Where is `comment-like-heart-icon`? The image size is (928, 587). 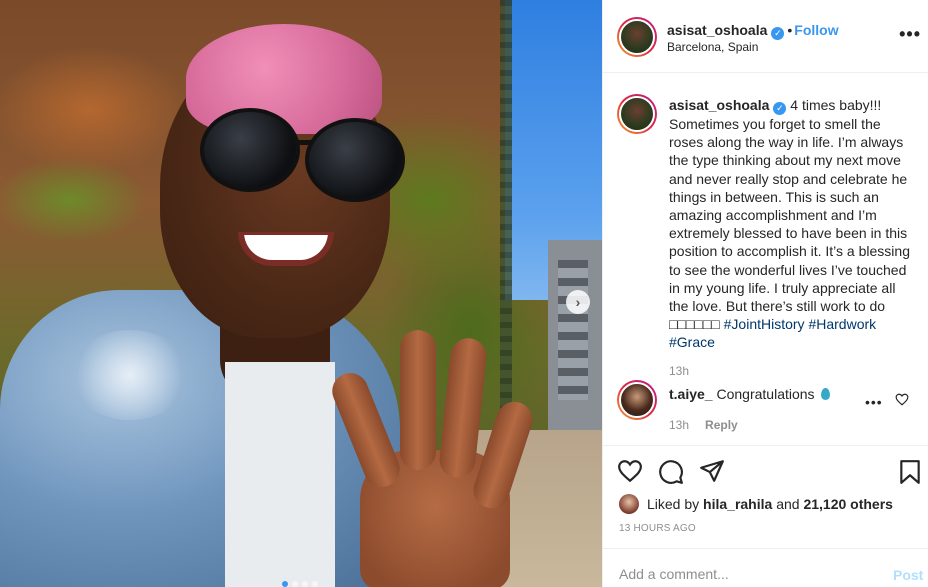 comment-like-heart-icon is located at coordinates (902, 399).